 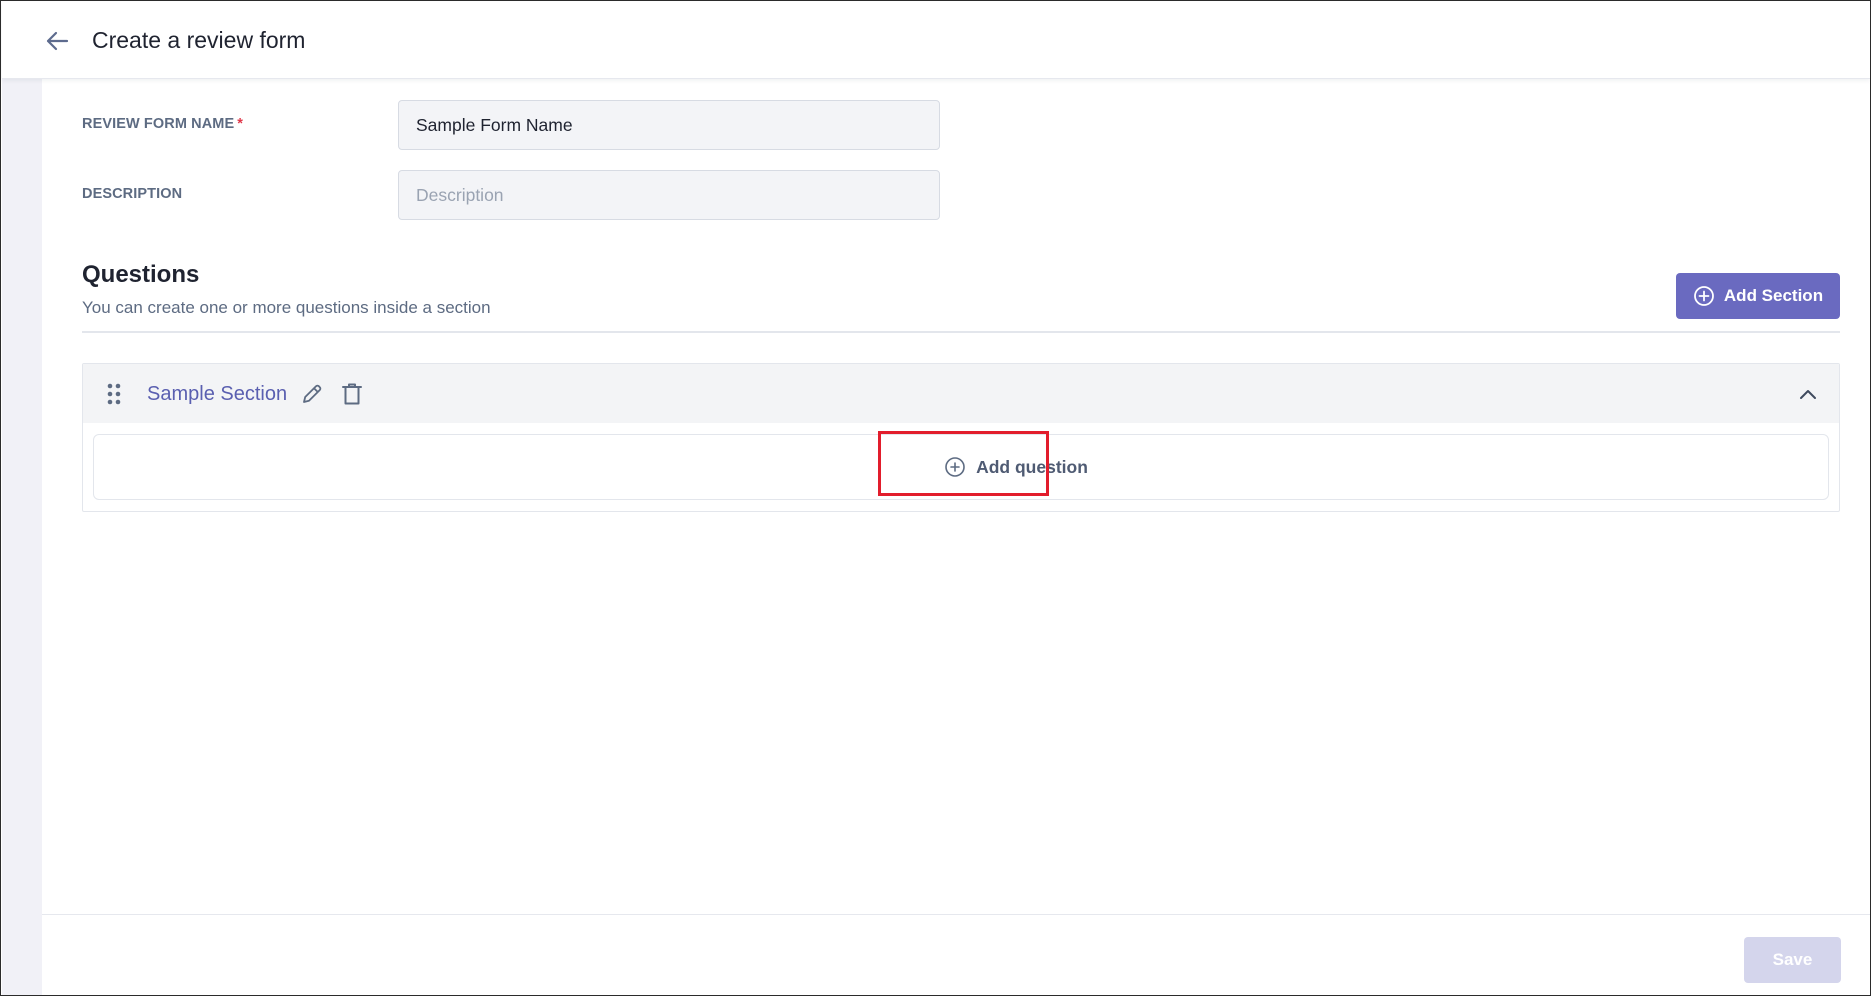 I want to click on required-mark: *, so click(x=240, y=124).